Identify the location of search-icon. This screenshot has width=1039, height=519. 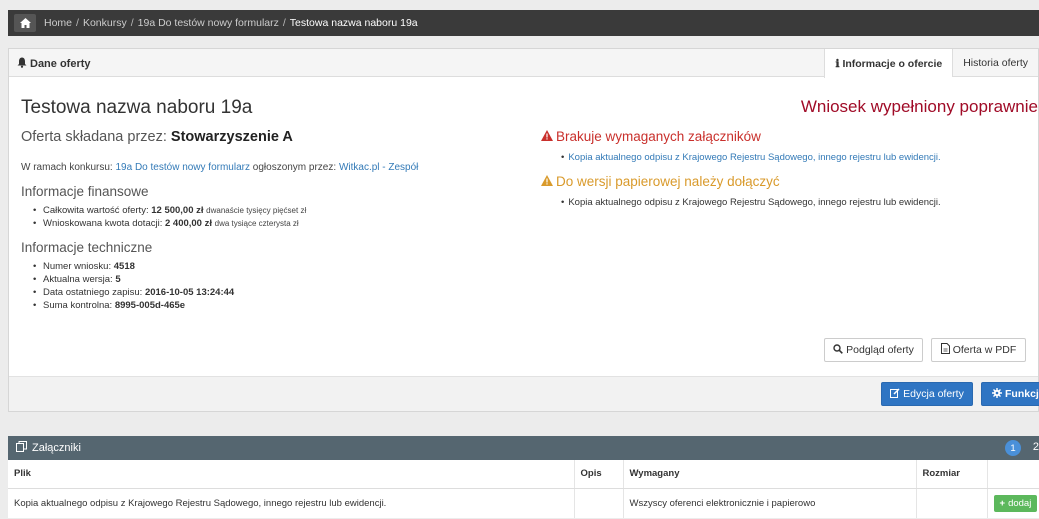
(838, 350).